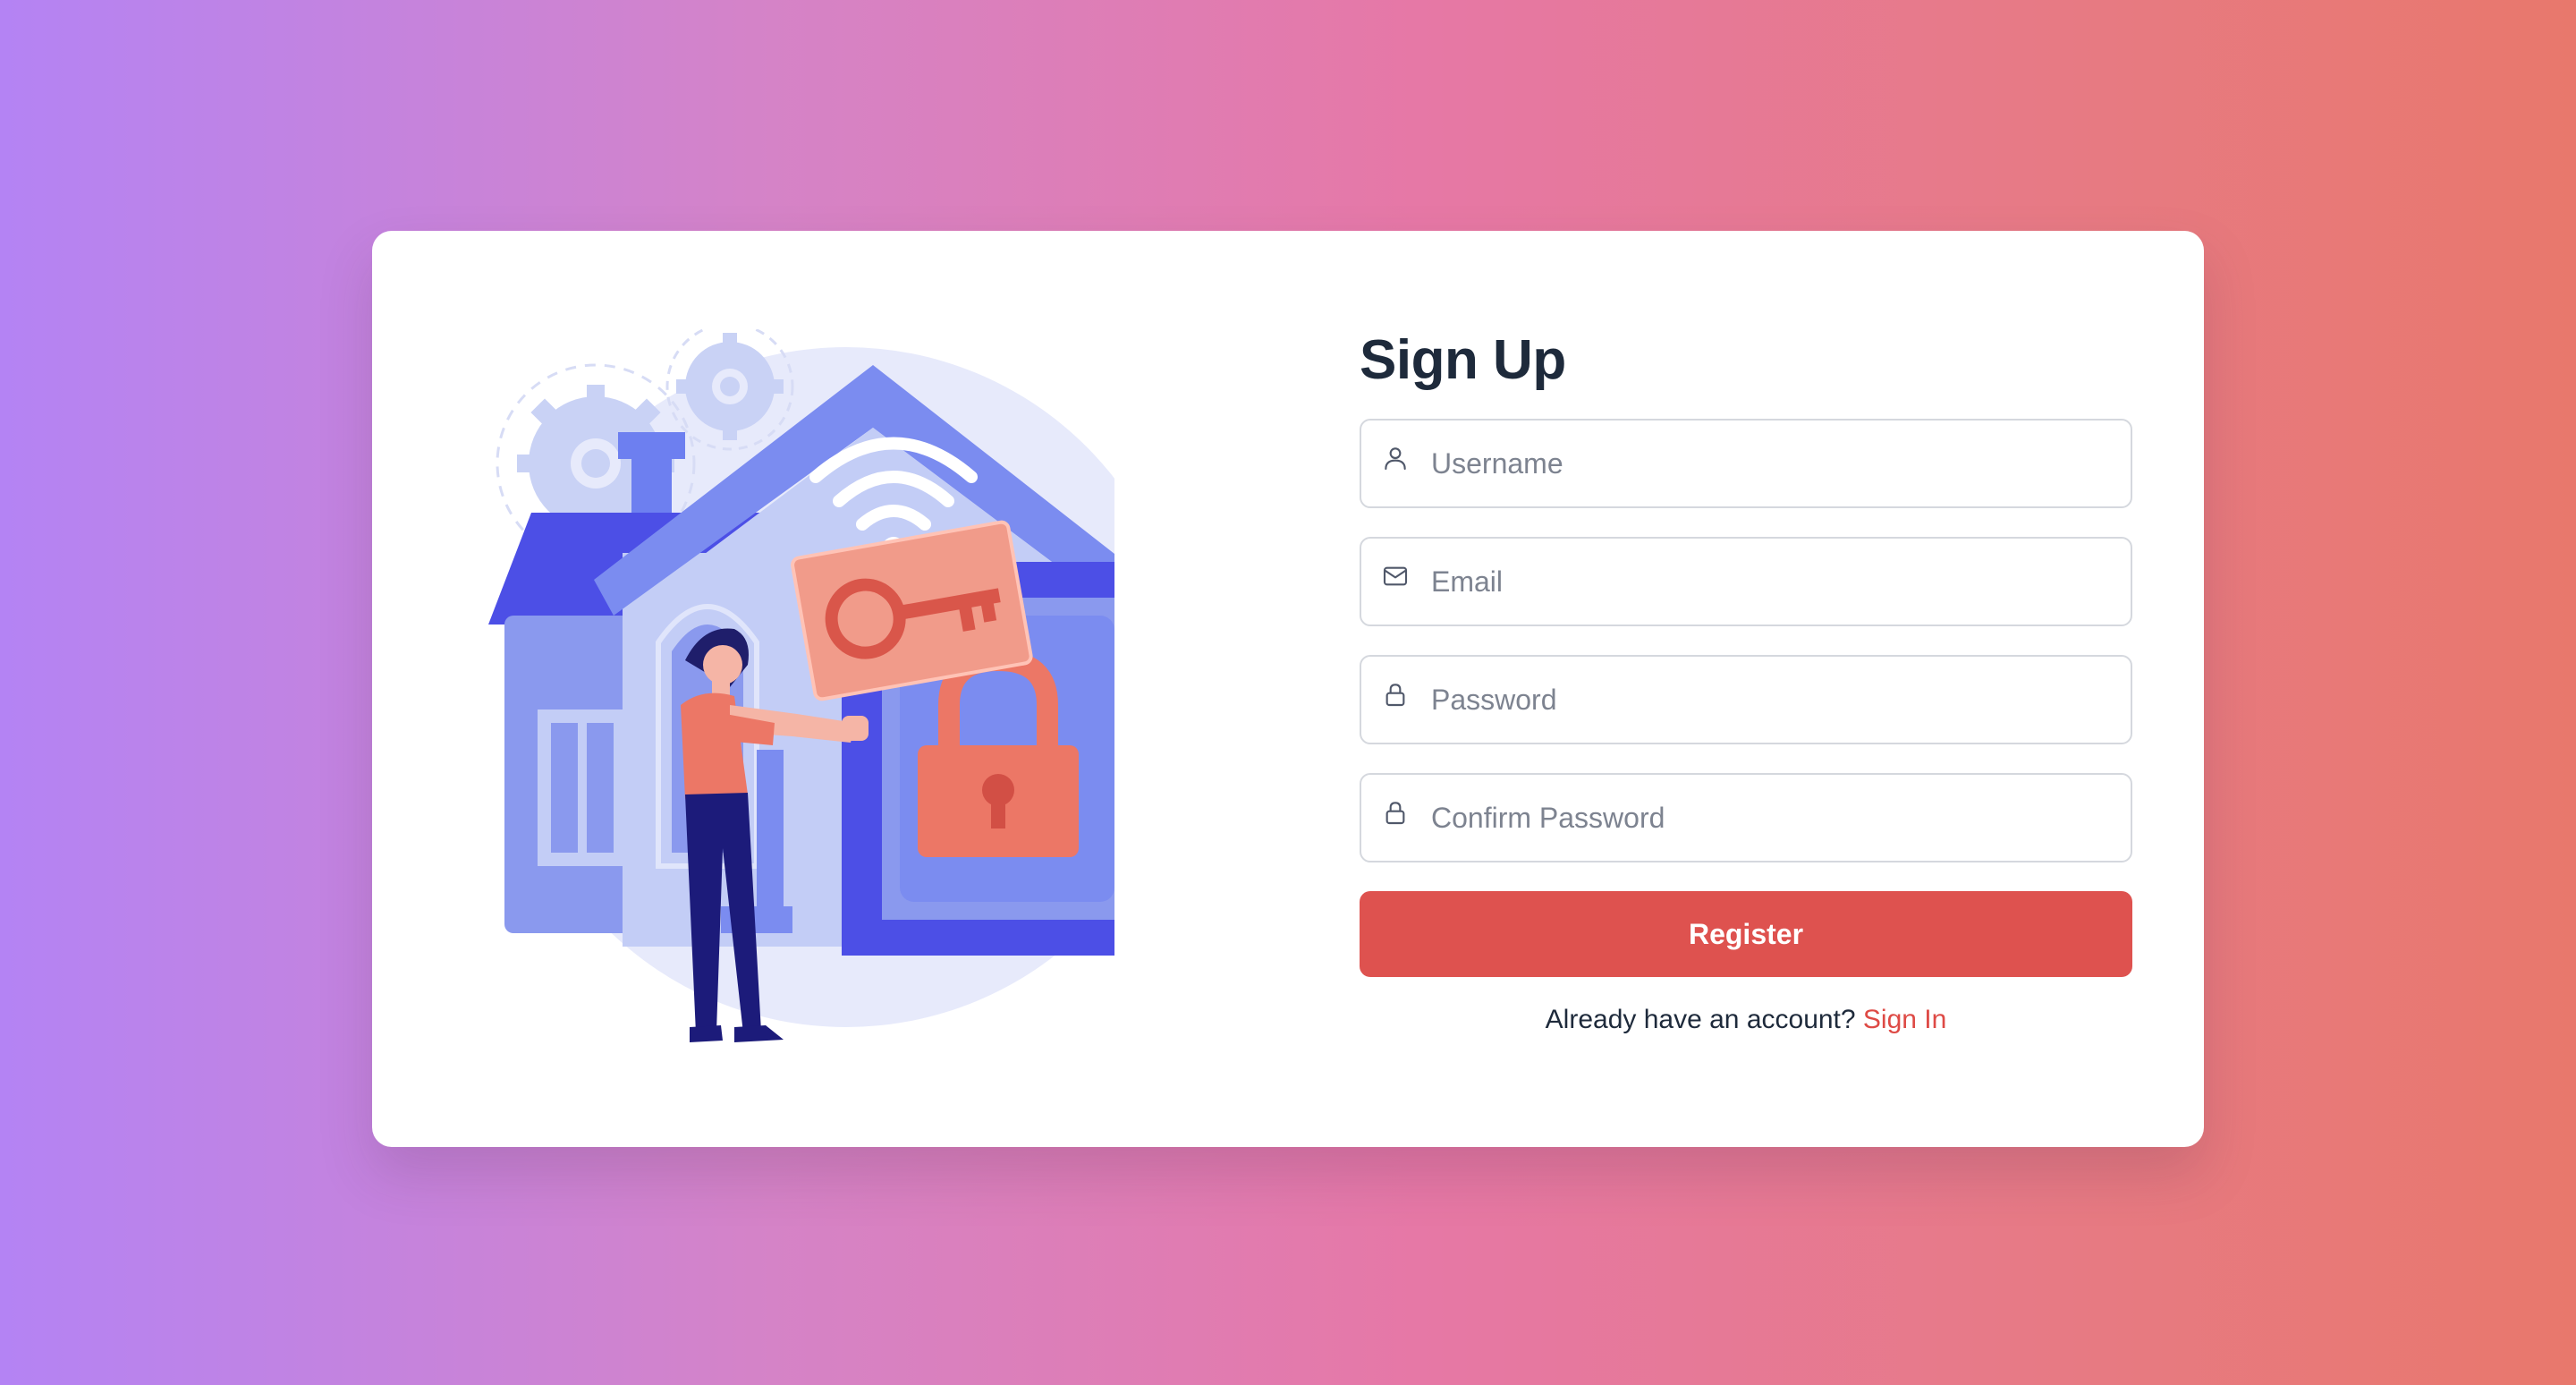 Image resolution: width=2576 pixels, height=1385 pixels. I want to click on page-title: Sign Up, so click(1463, 360).